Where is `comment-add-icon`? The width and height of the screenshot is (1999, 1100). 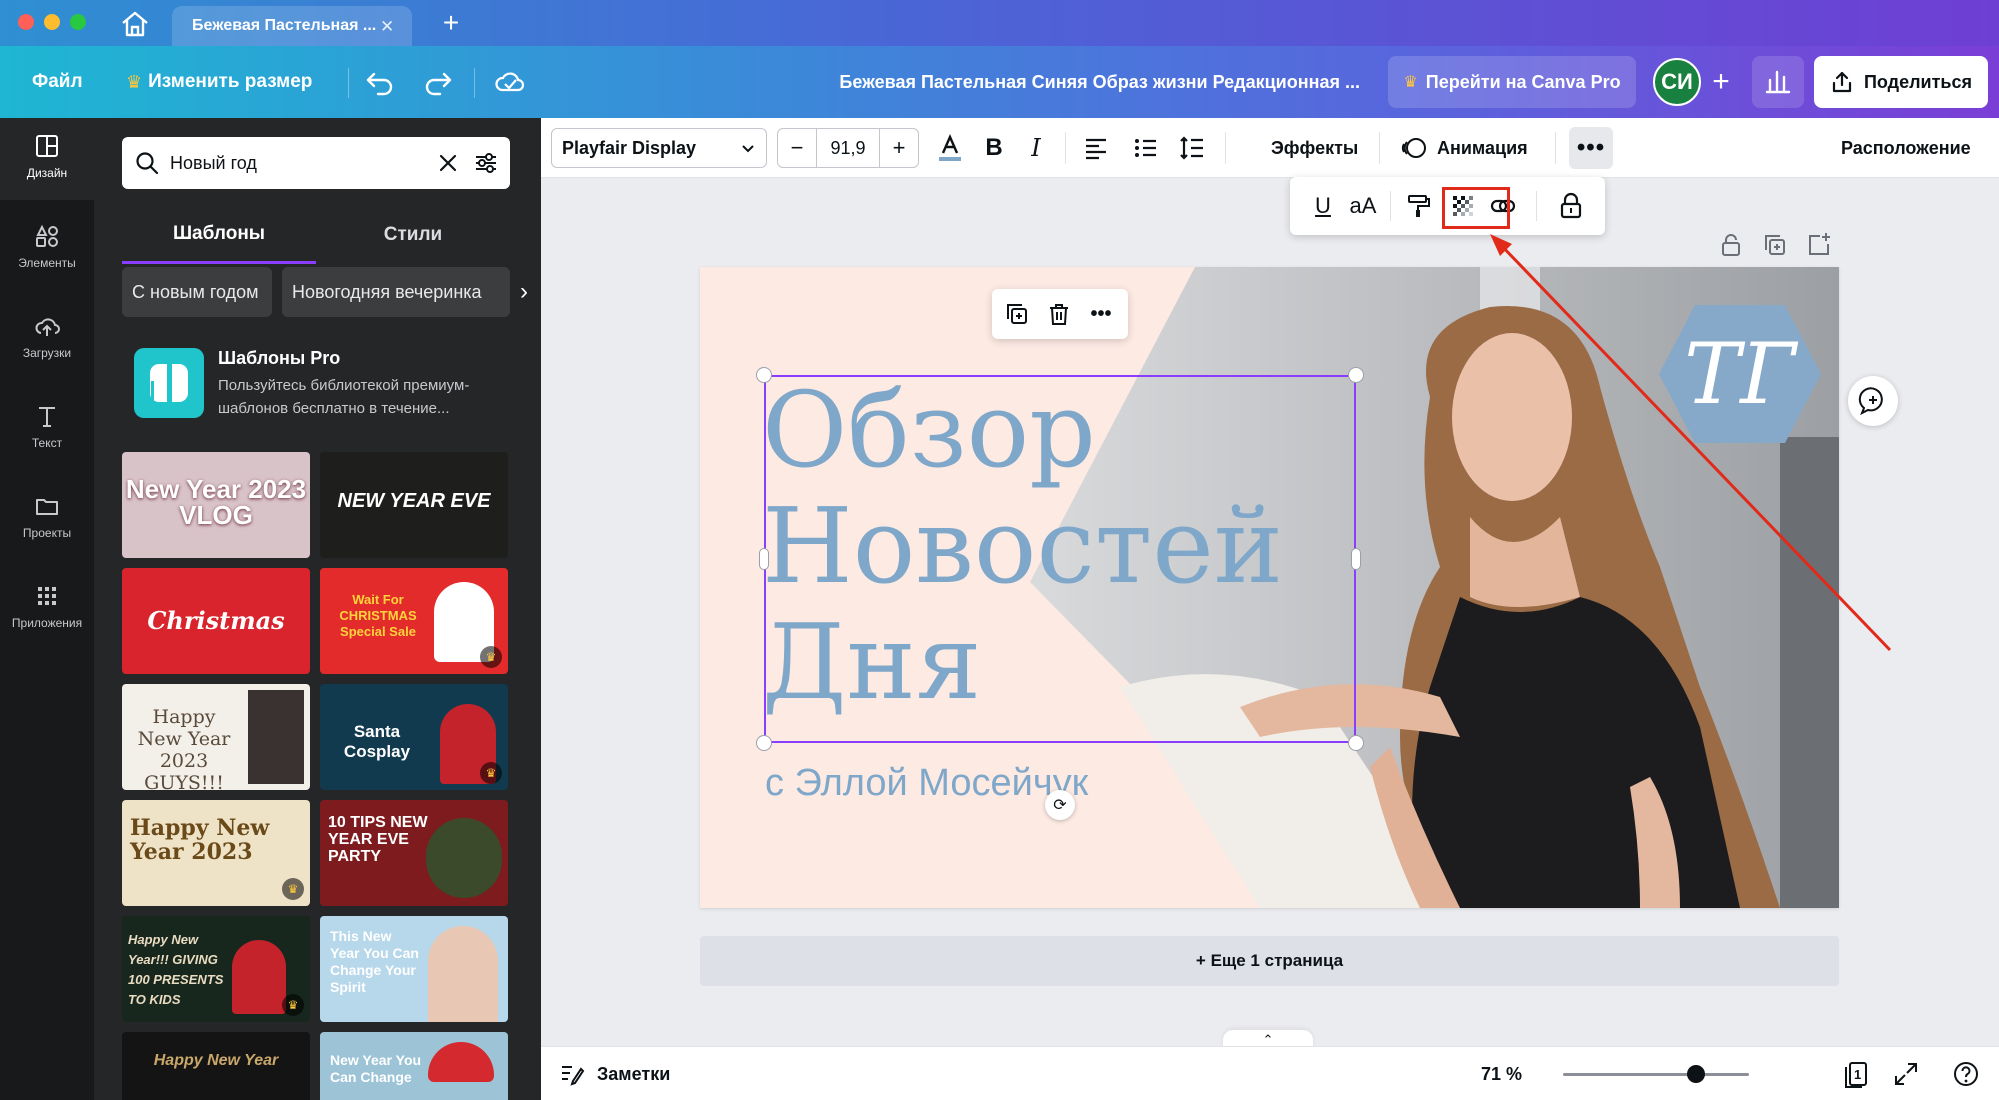 comment-add-icon is located at coordinates (1873, 401).